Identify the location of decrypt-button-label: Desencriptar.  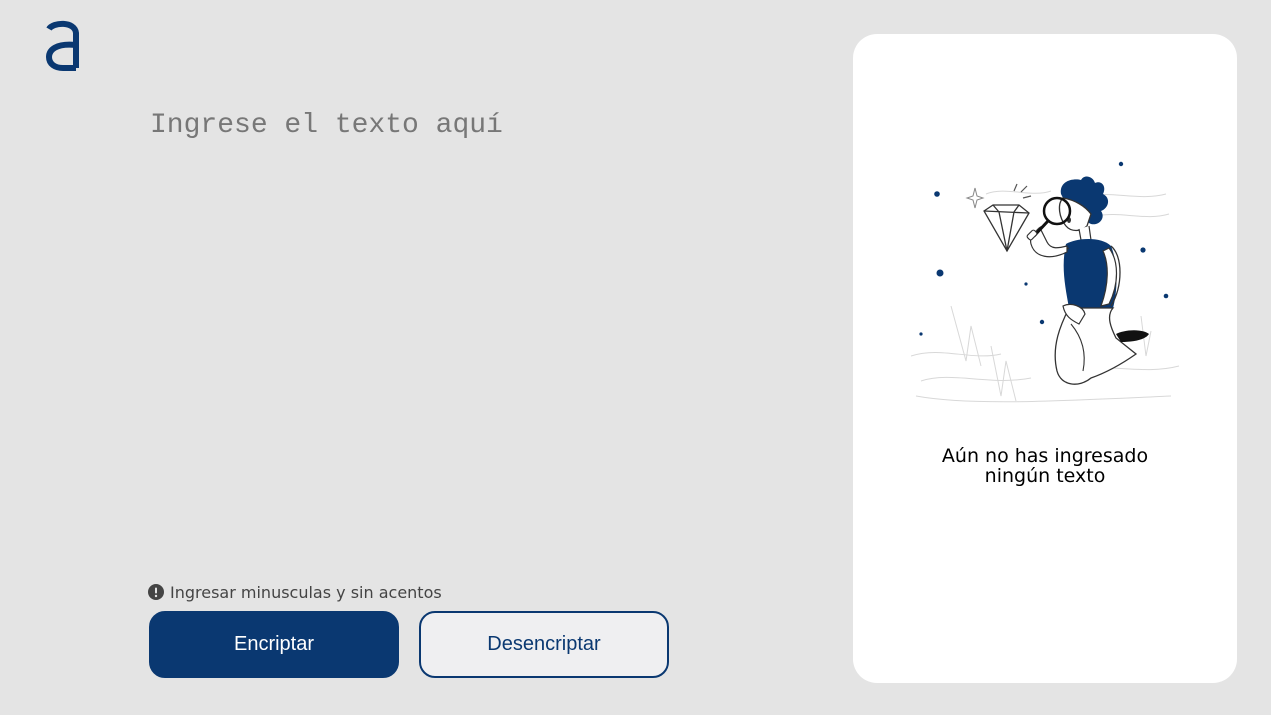
(544, 644).